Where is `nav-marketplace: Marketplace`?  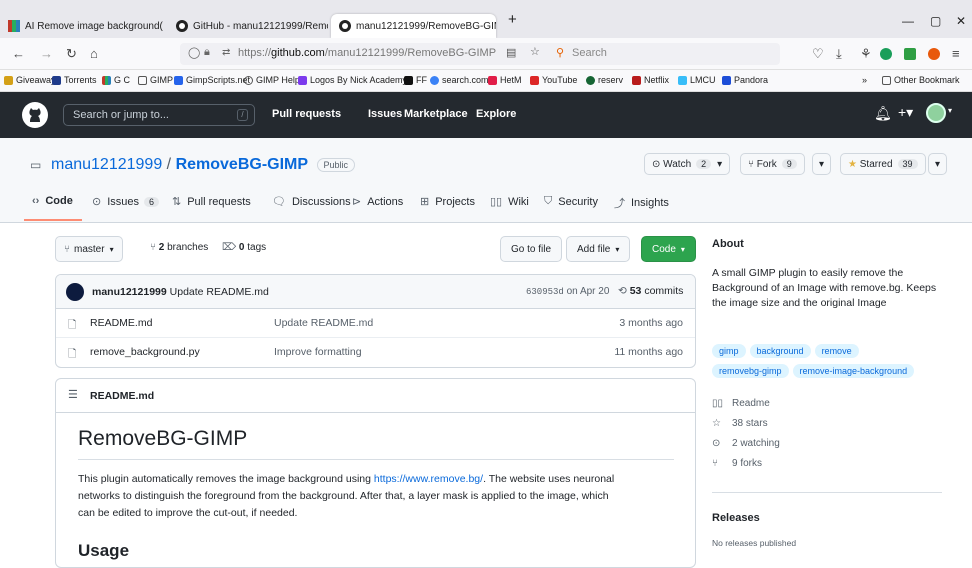
nav-marketplace: Marketplace is located at coordinates (436, 114).